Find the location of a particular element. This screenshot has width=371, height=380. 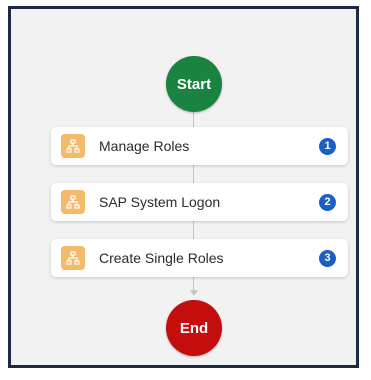

step-create-single-roles: Create Single Roles 3 is located at coordinates (199, 258).